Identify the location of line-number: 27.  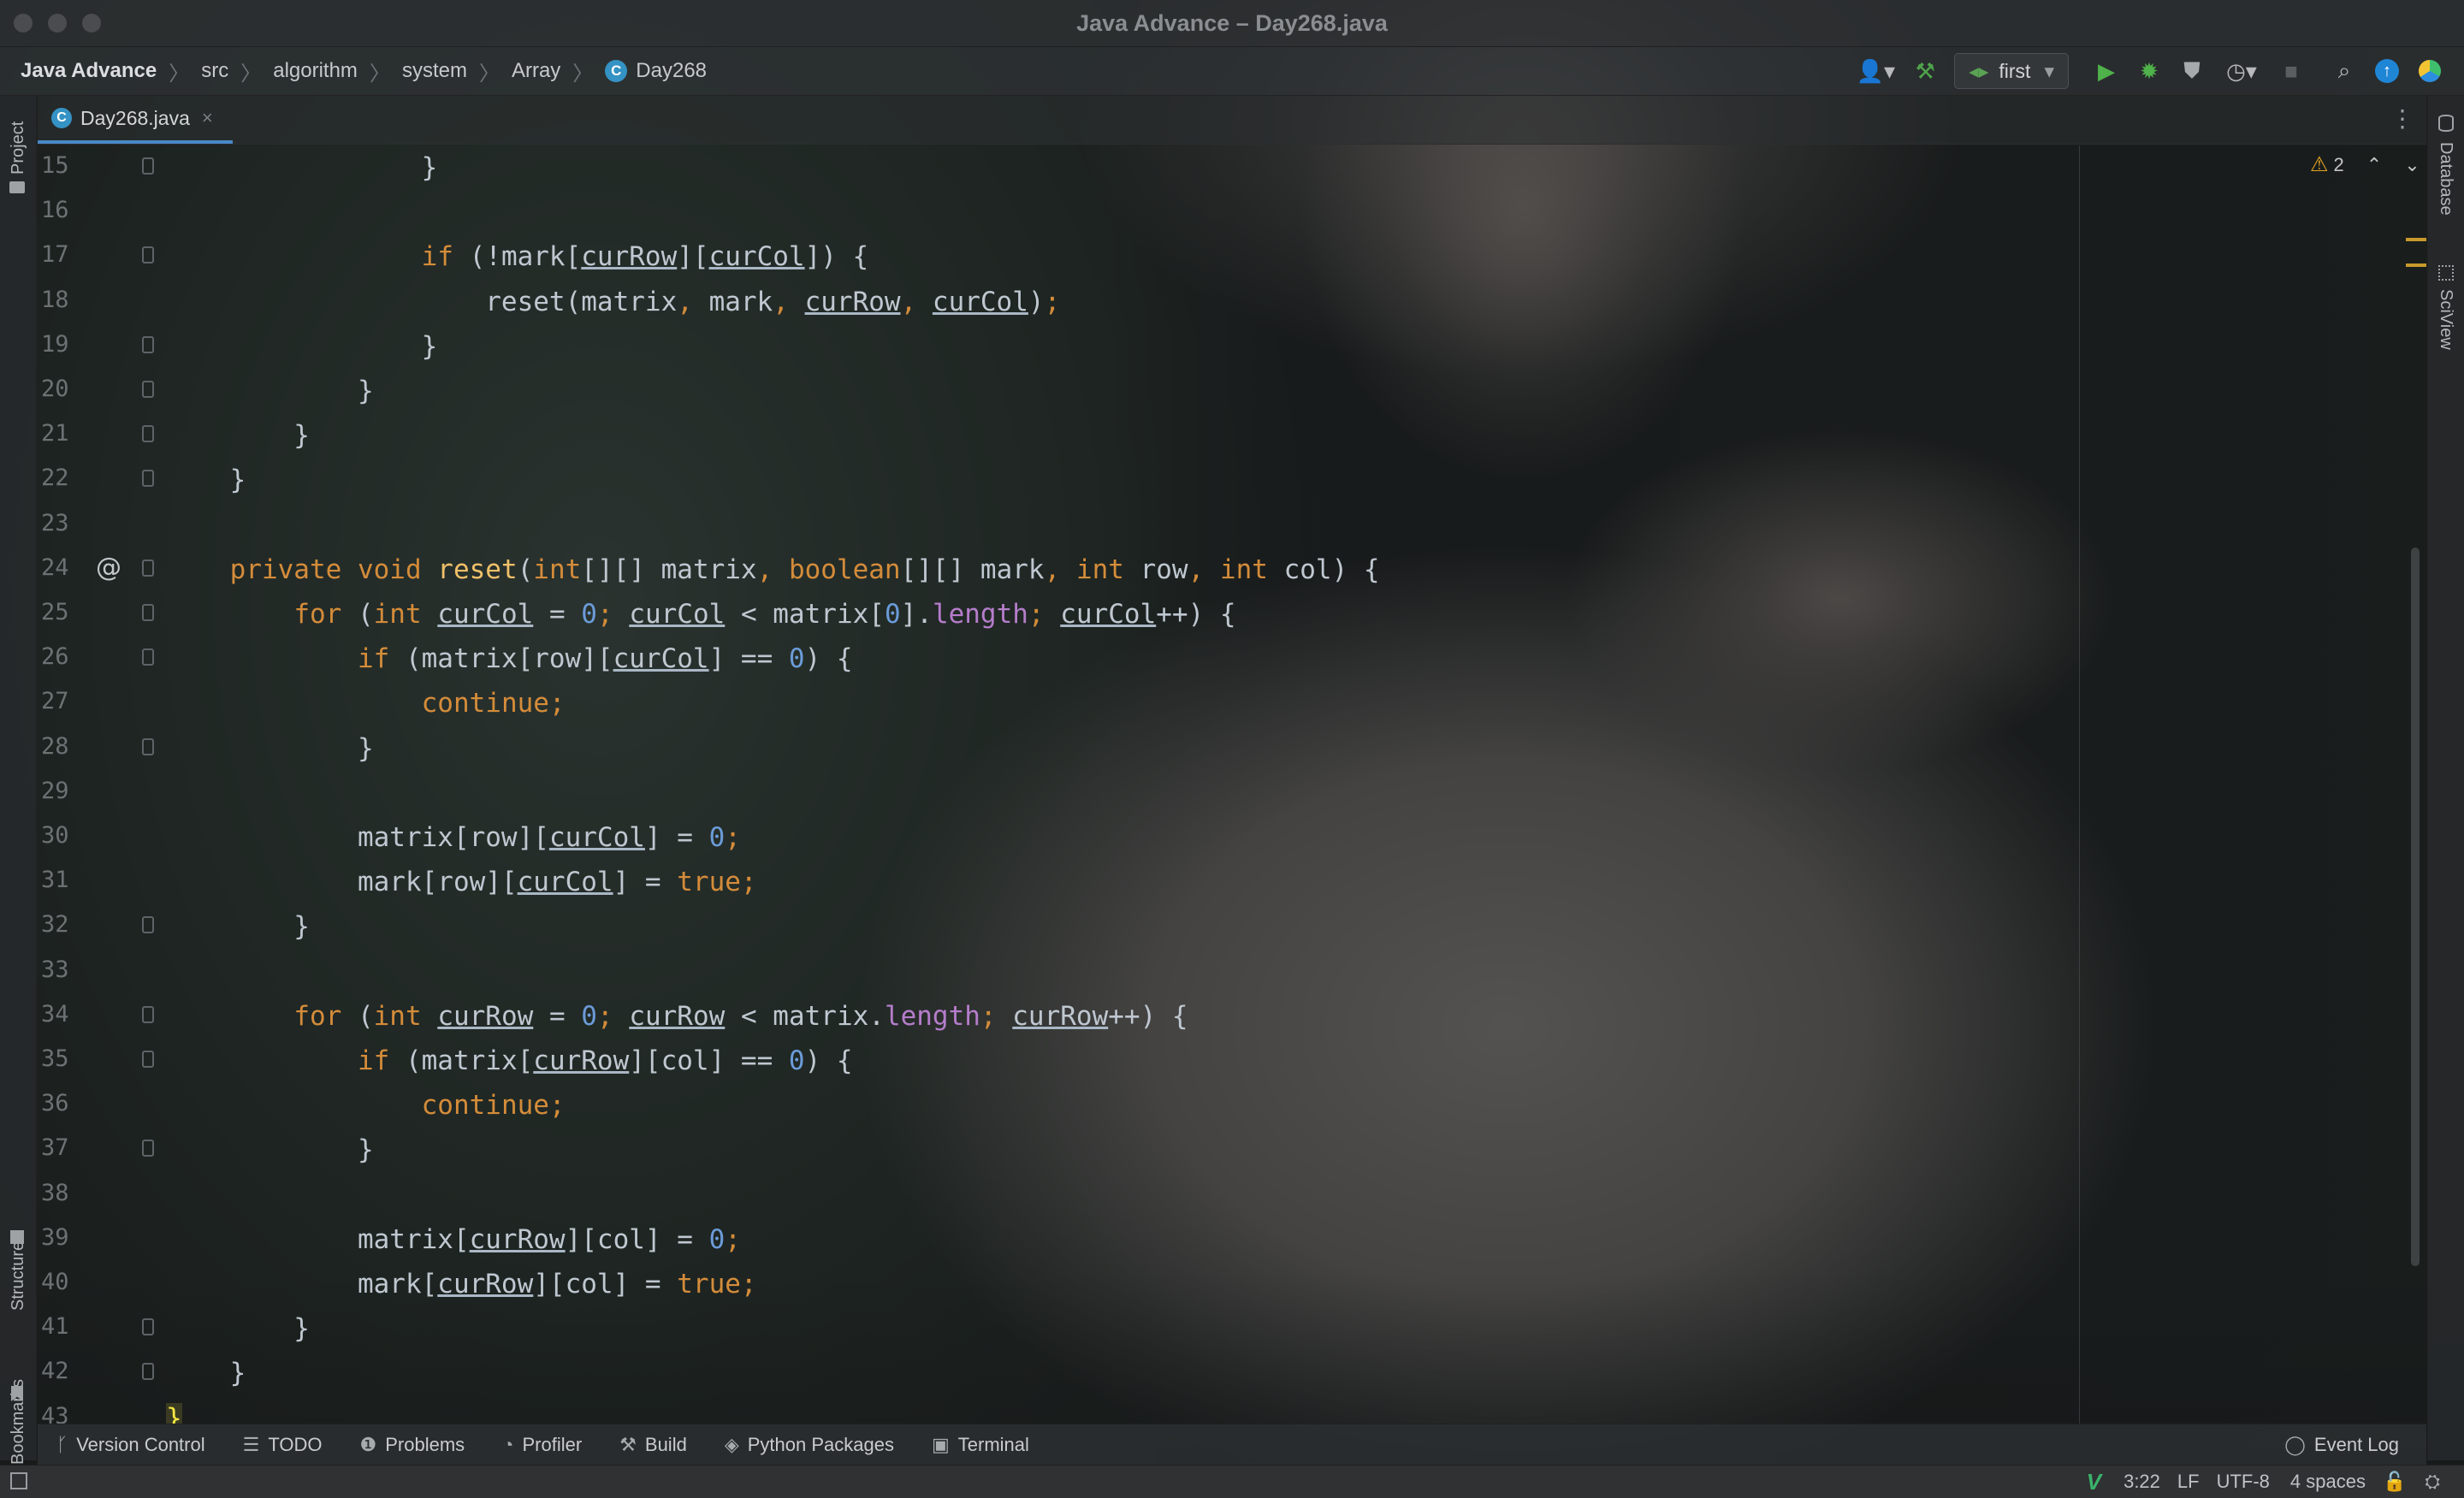
(63, 701).